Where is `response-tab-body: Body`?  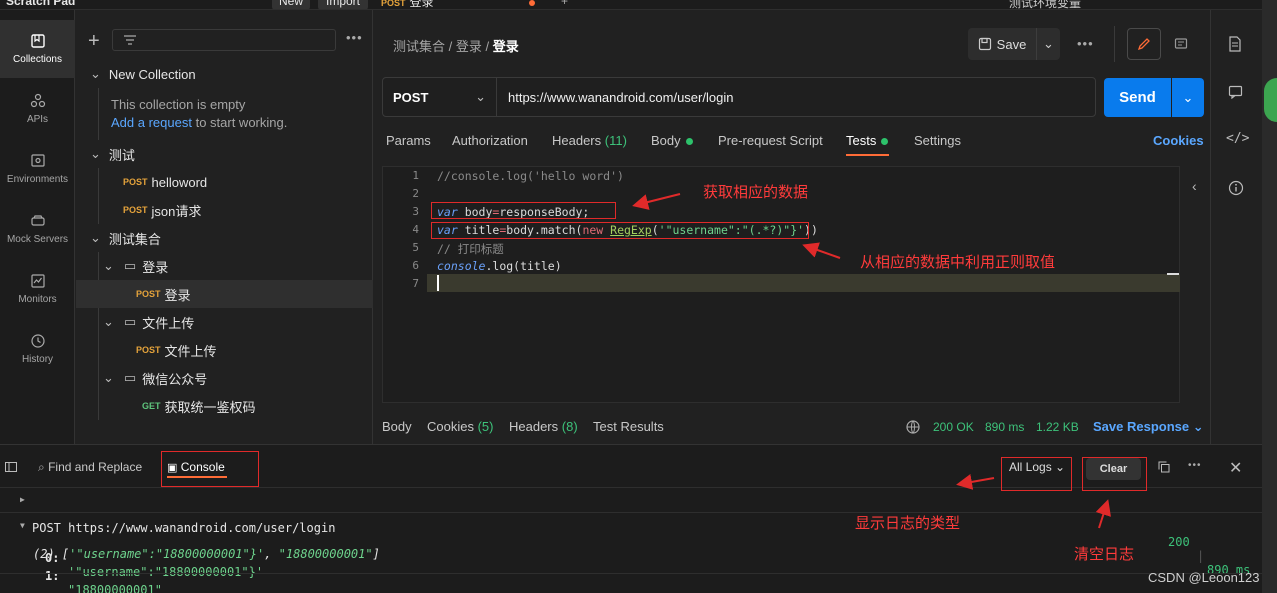
response-tab-body: Body is located at coordinates (397, 426).